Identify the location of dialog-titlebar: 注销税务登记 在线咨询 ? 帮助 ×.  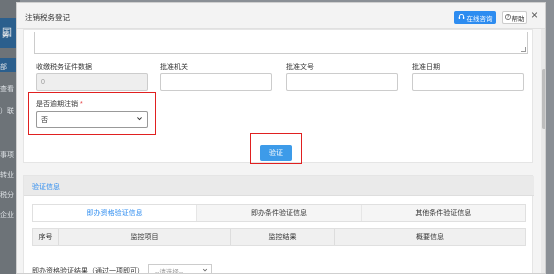
(281, 16).